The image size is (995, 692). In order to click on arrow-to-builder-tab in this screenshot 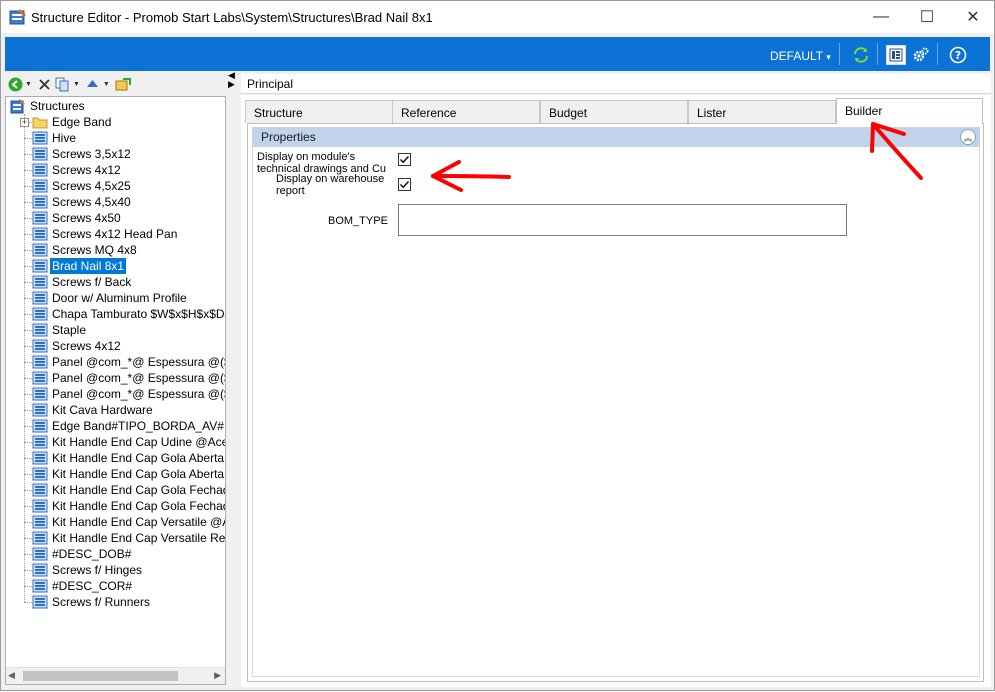, I will do `click(896, 151)`.